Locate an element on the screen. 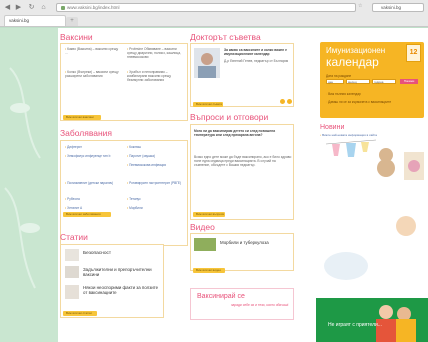 The image size is (428, 342). disease-item: Ротавирусен гастроентерит (РВГЕ) is located at coordinates (156, 183).